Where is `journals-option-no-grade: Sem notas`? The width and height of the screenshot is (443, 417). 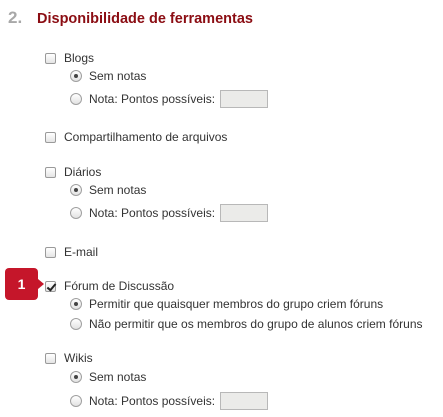
journals-option-no-grade: Sem notas is located at coordinates (108, 190).